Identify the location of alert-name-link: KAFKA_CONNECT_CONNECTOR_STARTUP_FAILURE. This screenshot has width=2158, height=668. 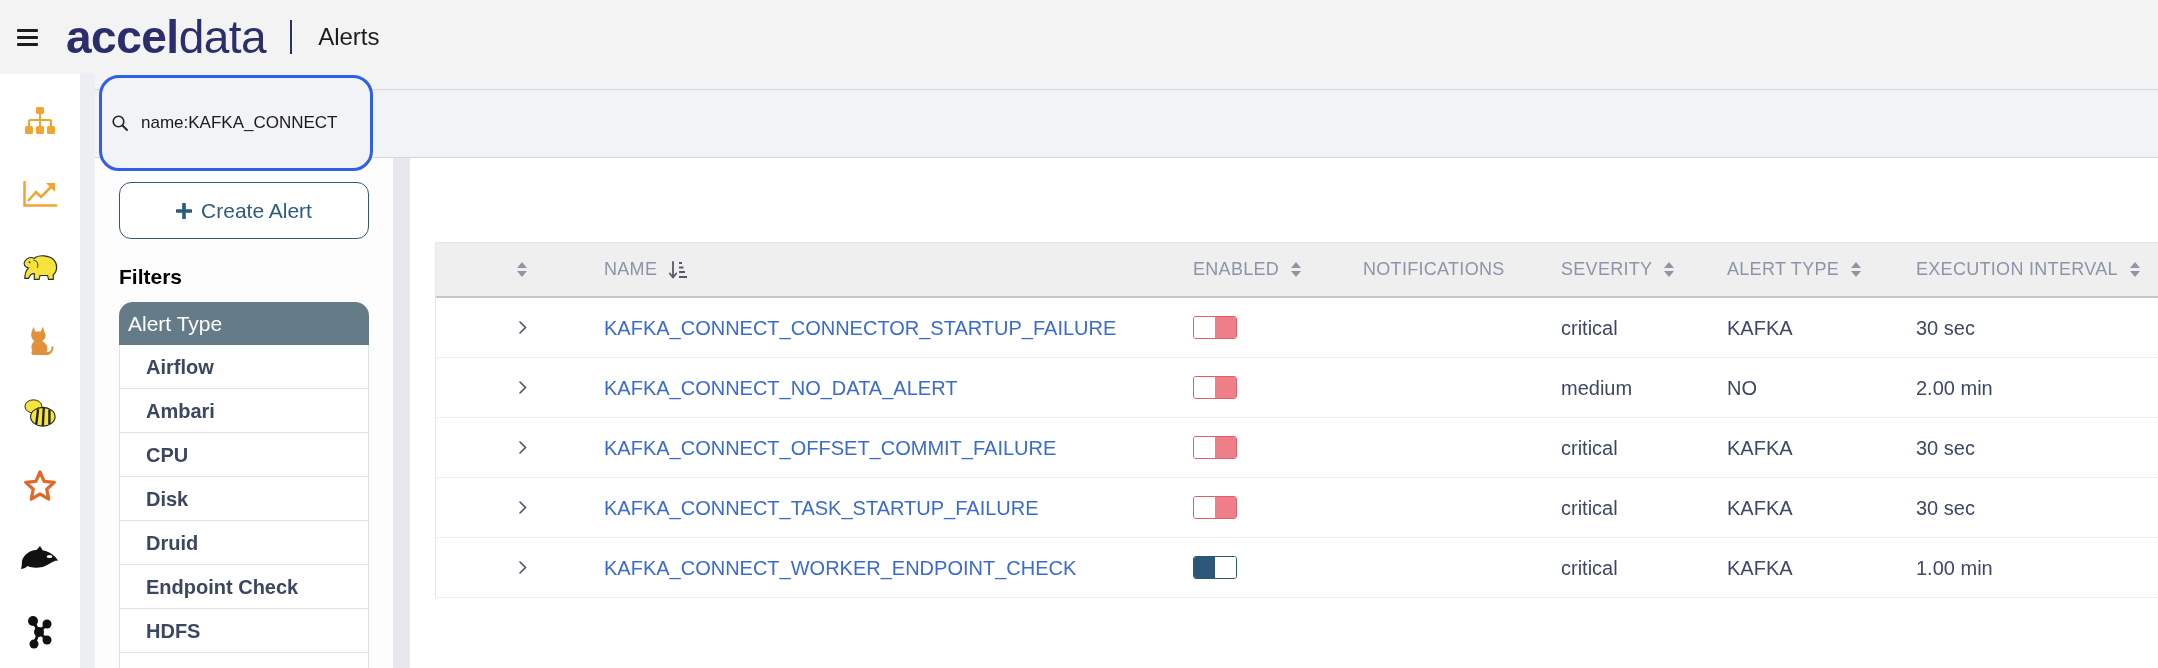
(860, 327).